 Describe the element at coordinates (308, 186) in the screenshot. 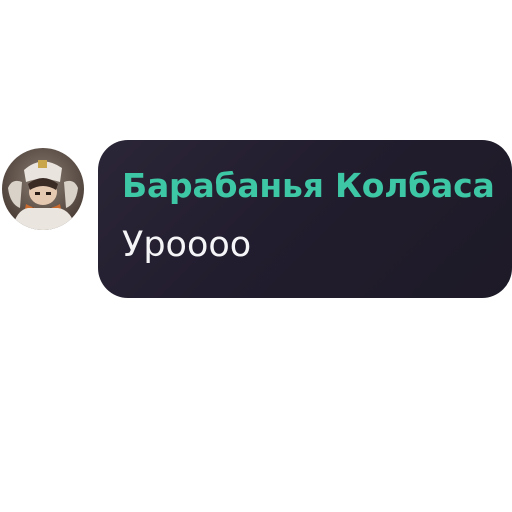

I see `sender-name: Барабанья Колбаса` at that location.